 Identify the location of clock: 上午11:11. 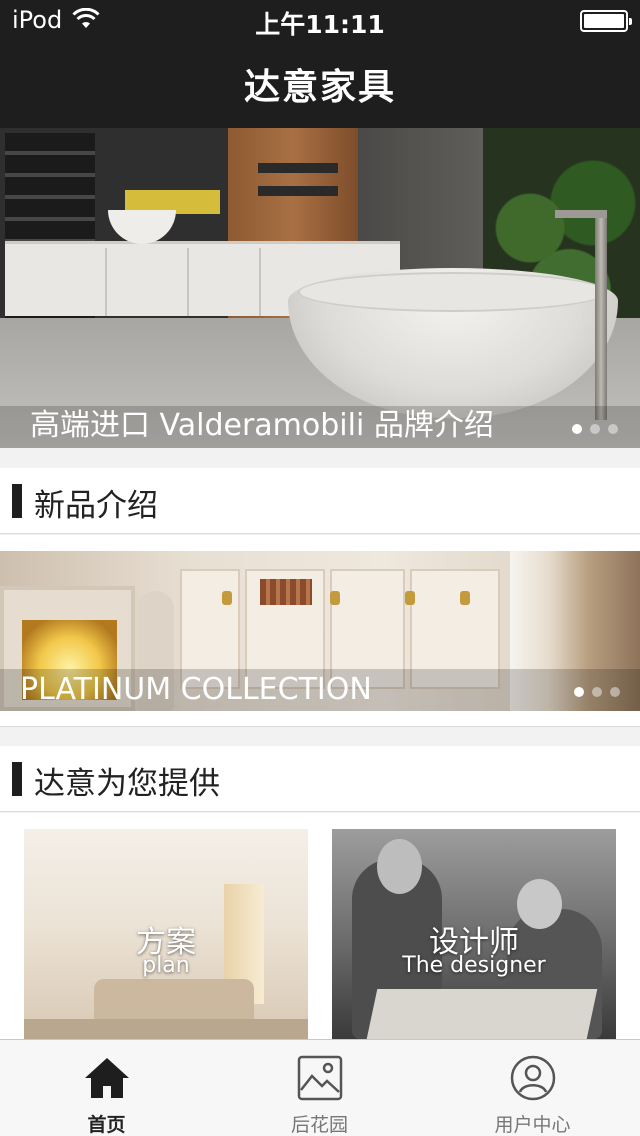
(320, 24).